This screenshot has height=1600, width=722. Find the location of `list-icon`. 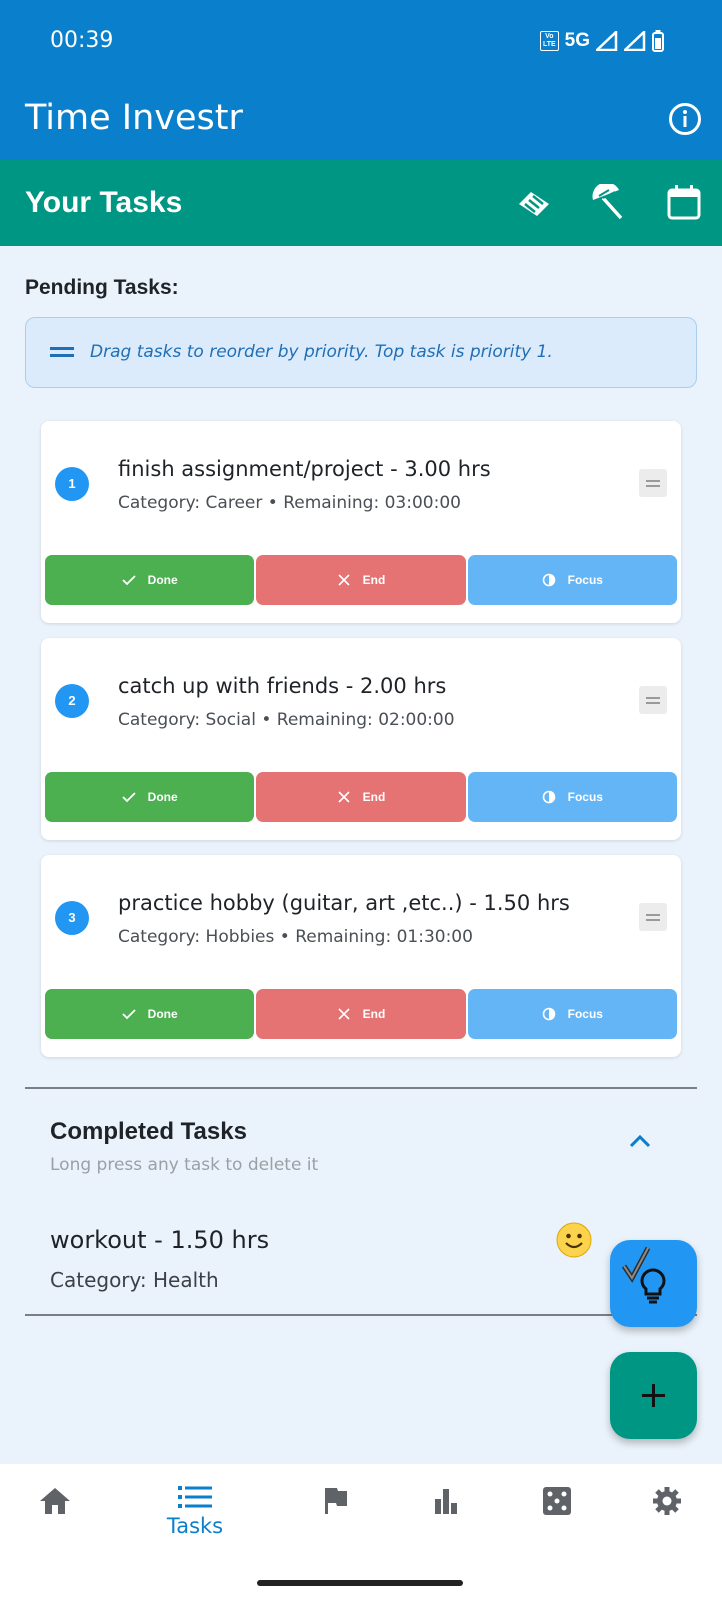

list-icon is located at coordinates (195, 1497).